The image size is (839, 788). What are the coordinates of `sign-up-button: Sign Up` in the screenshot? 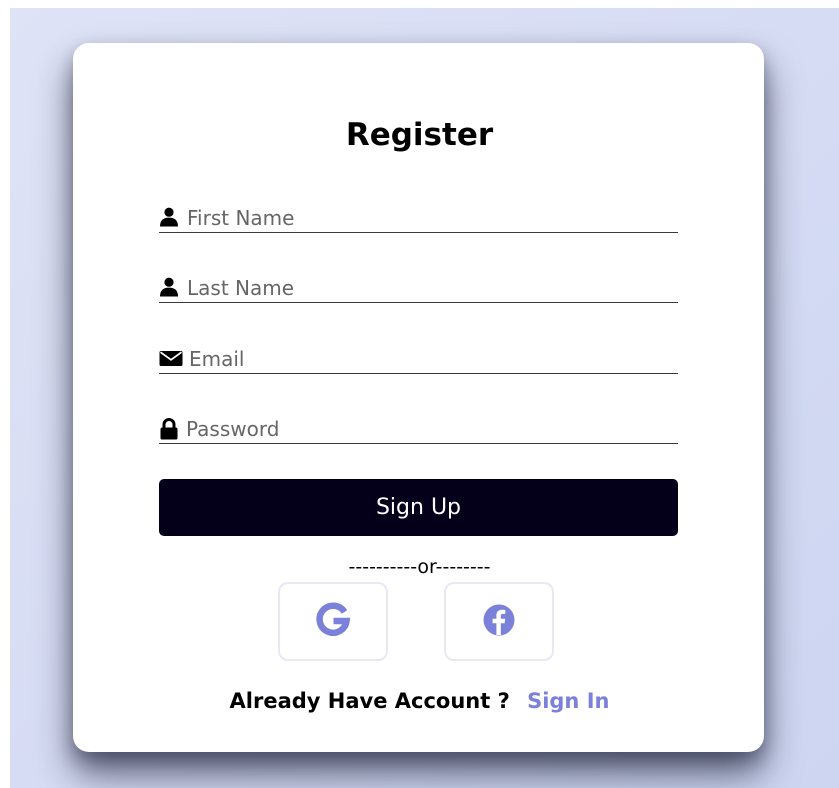 It's located at (418, 507).